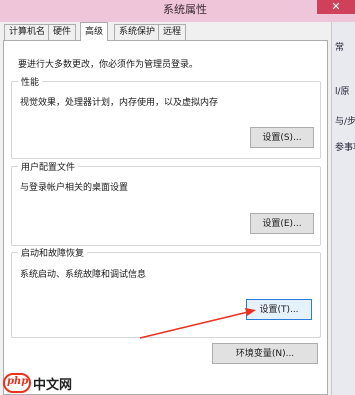 Image resolution: width=355 pixels, height=395 pixels. Describe the element at coordinates (53, 385) in the screenshot. I see `watermark-text: 中文网` at that location.